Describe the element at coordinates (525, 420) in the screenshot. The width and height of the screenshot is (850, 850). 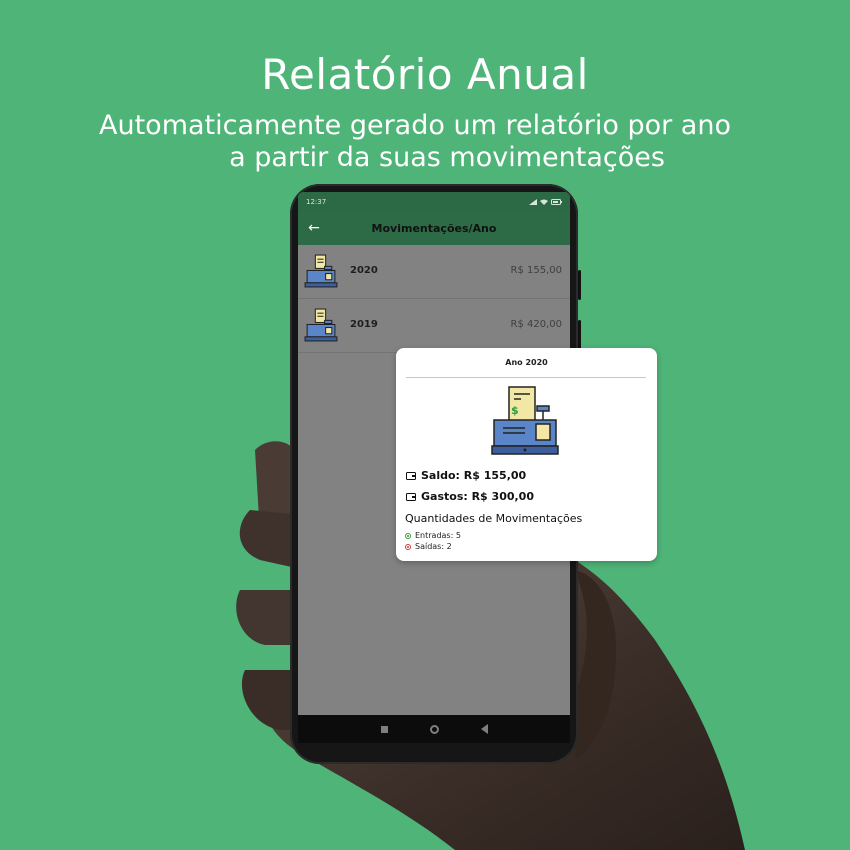
I see `cash-register-icon: $` at that location.